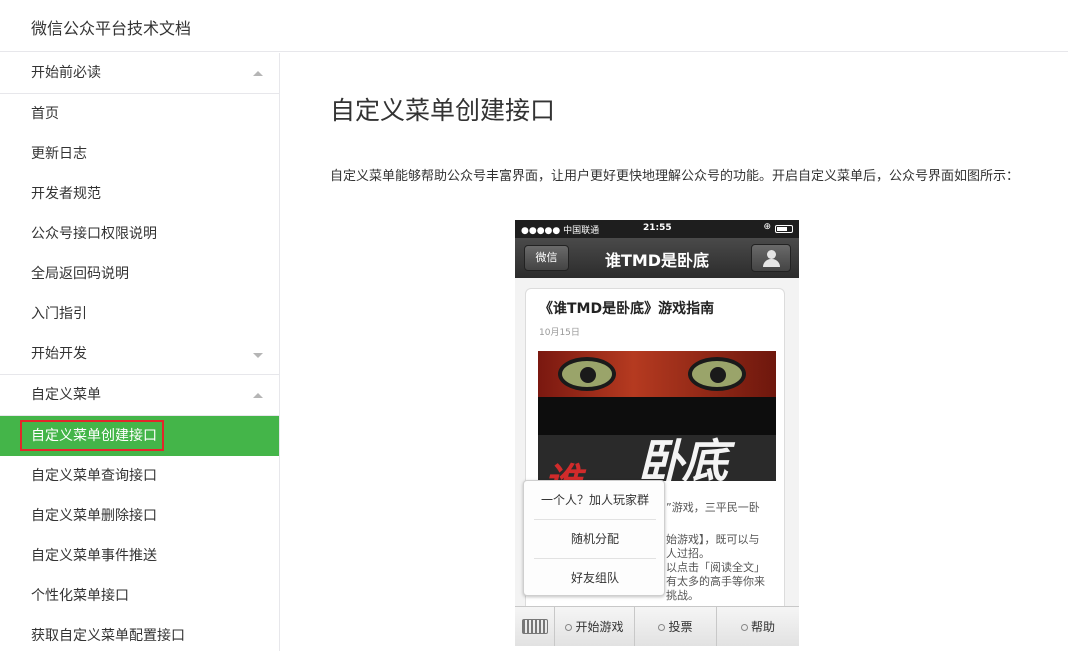 The image size is (1068, 651). Describe the element at coordinates (682, 595) in the screenshot. I see `article-snippet: 挑战。` at that location.